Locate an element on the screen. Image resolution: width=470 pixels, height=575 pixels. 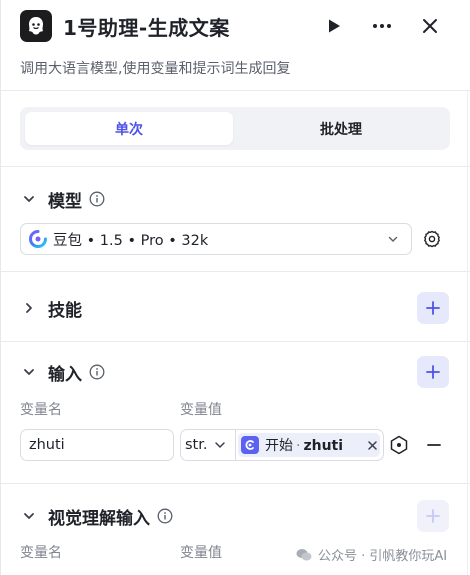
chevron-right-icon is located at coordinates (29, 308).